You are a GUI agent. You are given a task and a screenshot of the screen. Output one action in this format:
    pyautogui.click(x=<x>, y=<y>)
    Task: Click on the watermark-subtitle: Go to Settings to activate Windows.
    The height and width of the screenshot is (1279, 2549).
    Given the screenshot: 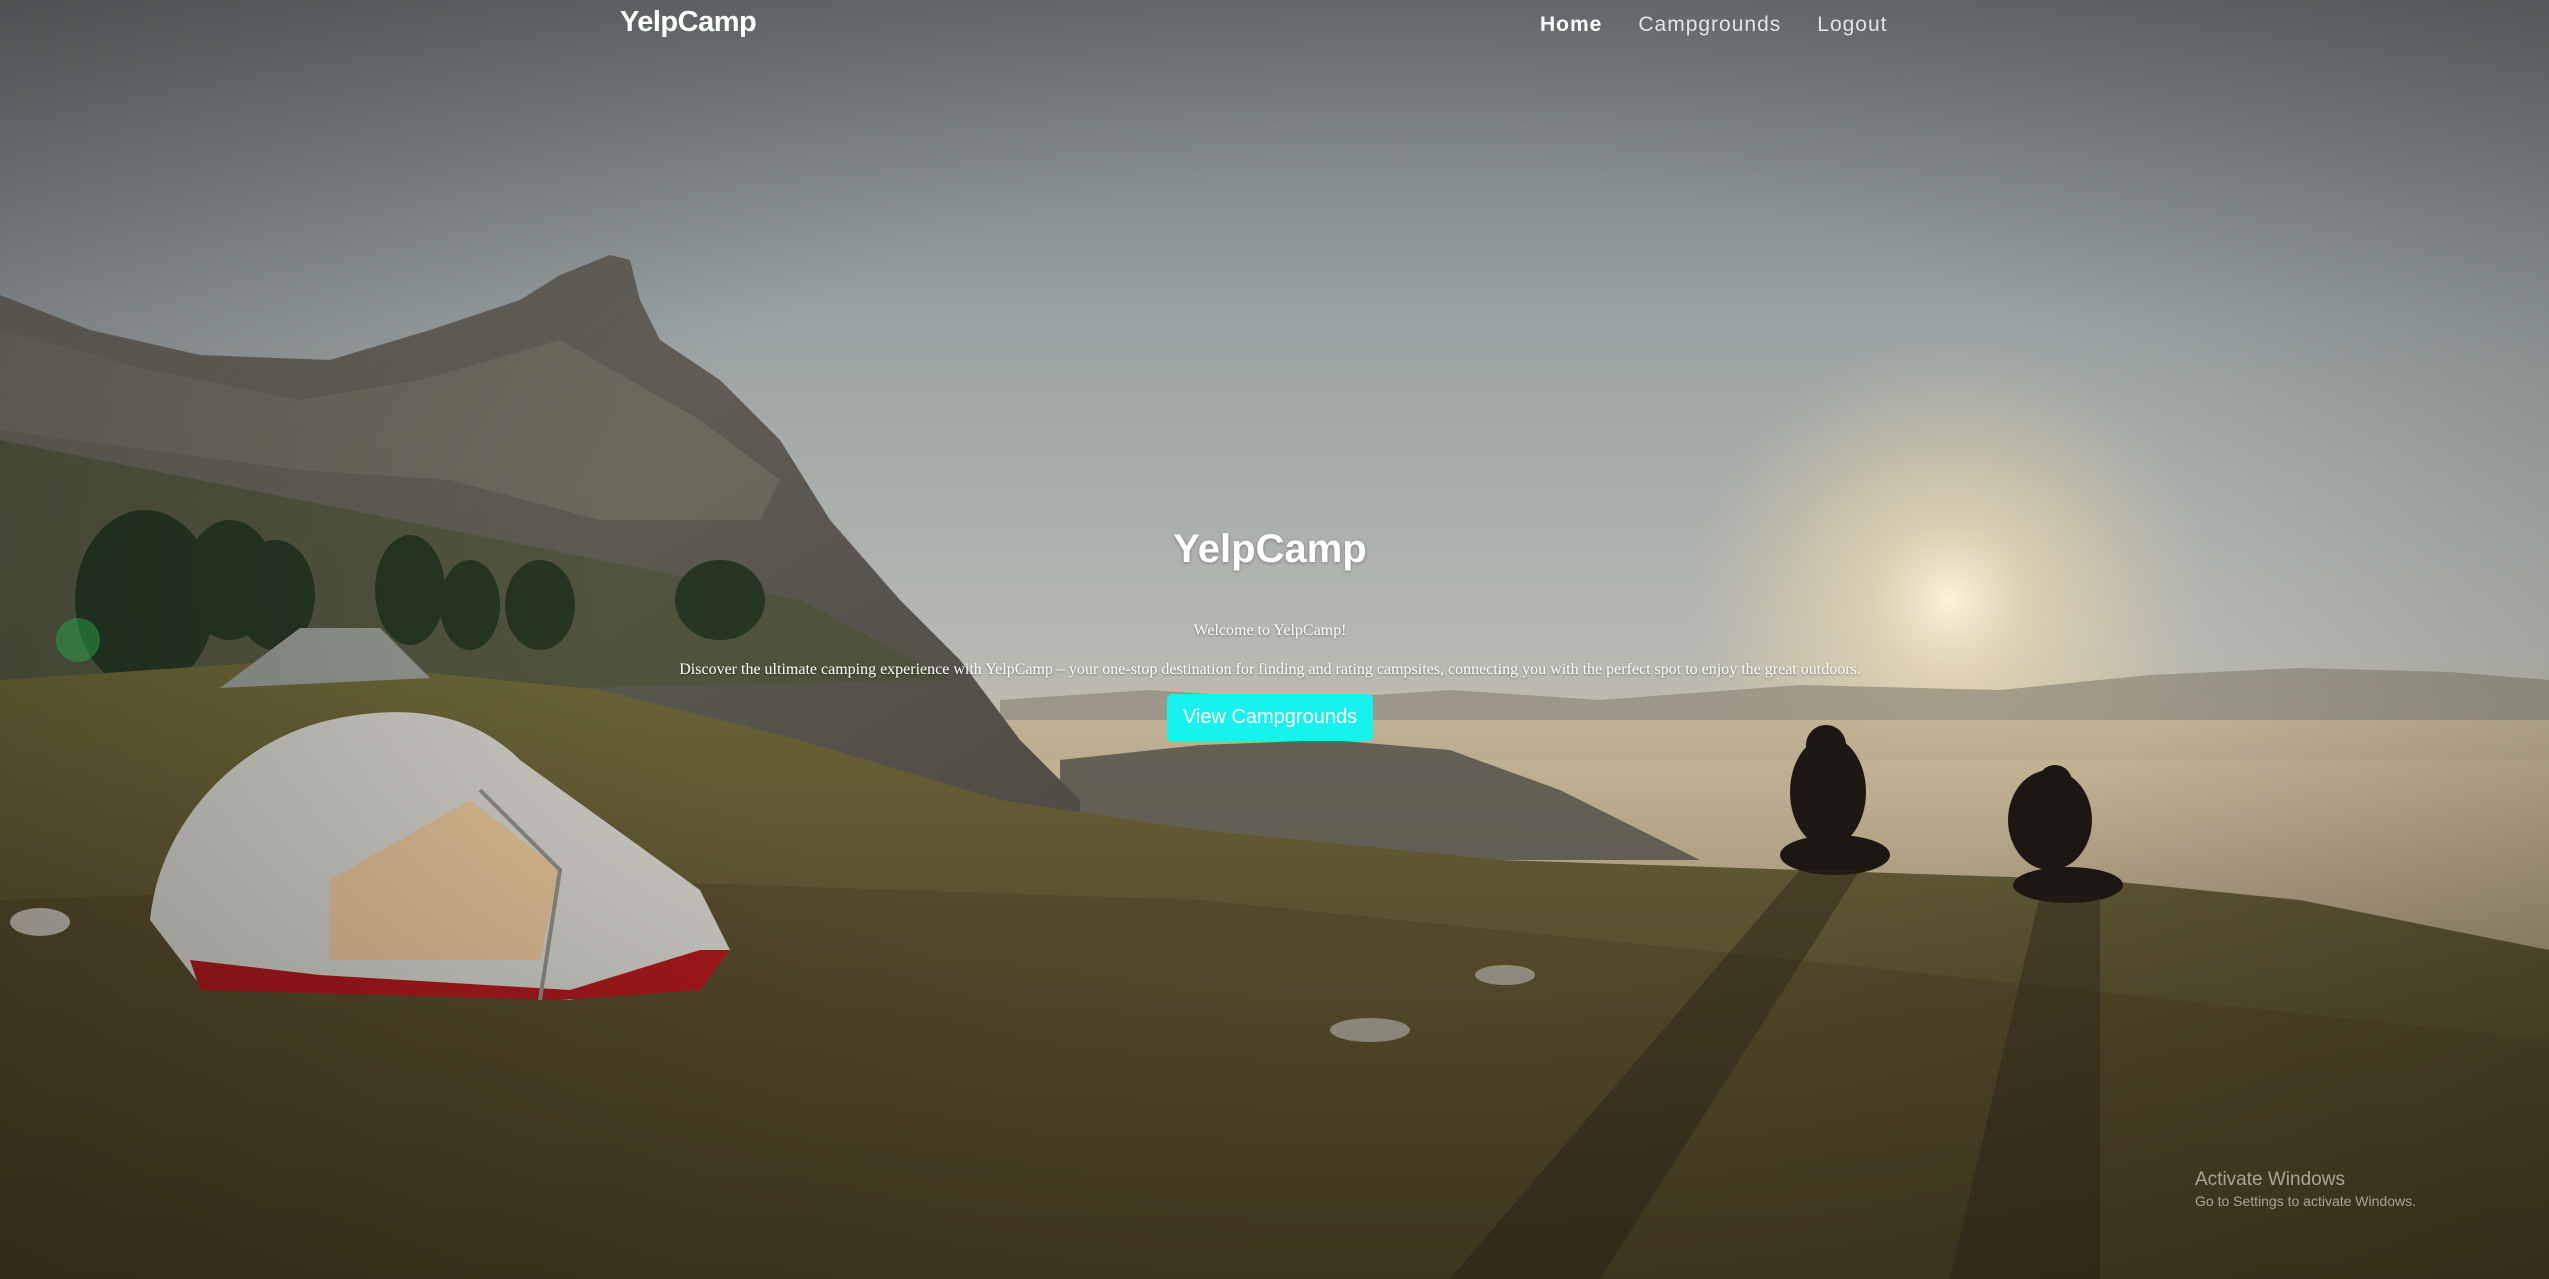 What is the action you would take?
    pyautogui.click(x=2305, y=1201)
    